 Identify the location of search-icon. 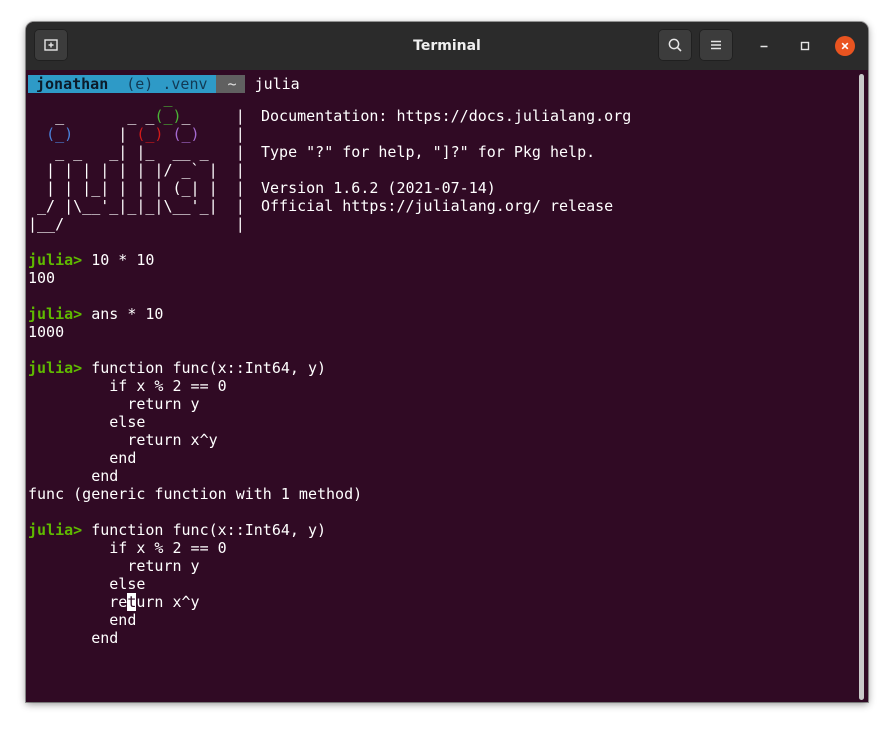
(675, 45).